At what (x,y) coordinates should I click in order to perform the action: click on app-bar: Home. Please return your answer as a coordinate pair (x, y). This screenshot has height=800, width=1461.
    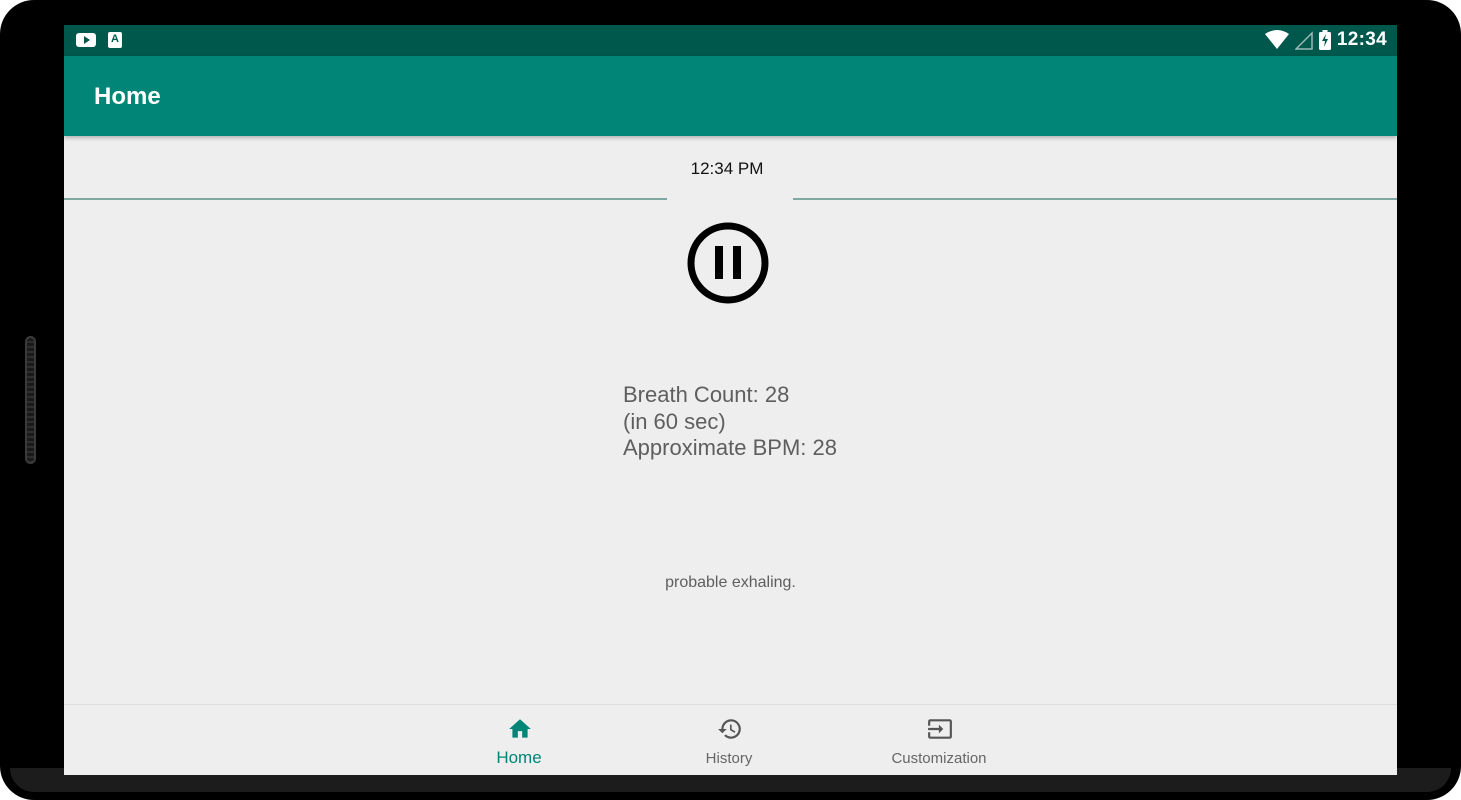
    Looking at the image, I should click on (730, 96).